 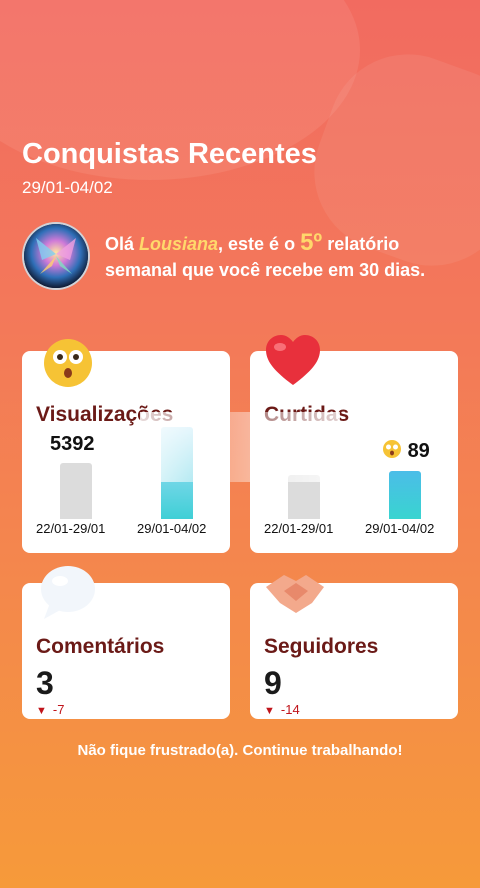 I want to click on likes-current-value: 89, so click(x=406, y=451).